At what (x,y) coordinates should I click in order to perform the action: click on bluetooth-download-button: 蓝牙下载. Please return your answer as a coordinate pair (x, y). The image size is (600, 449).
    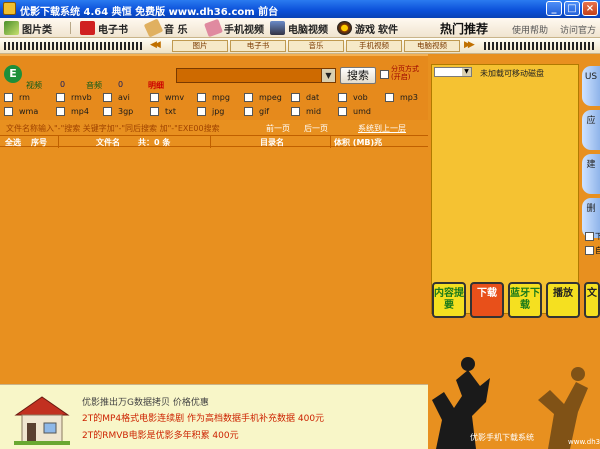
    Looking at the image, I should click on (525, 300).